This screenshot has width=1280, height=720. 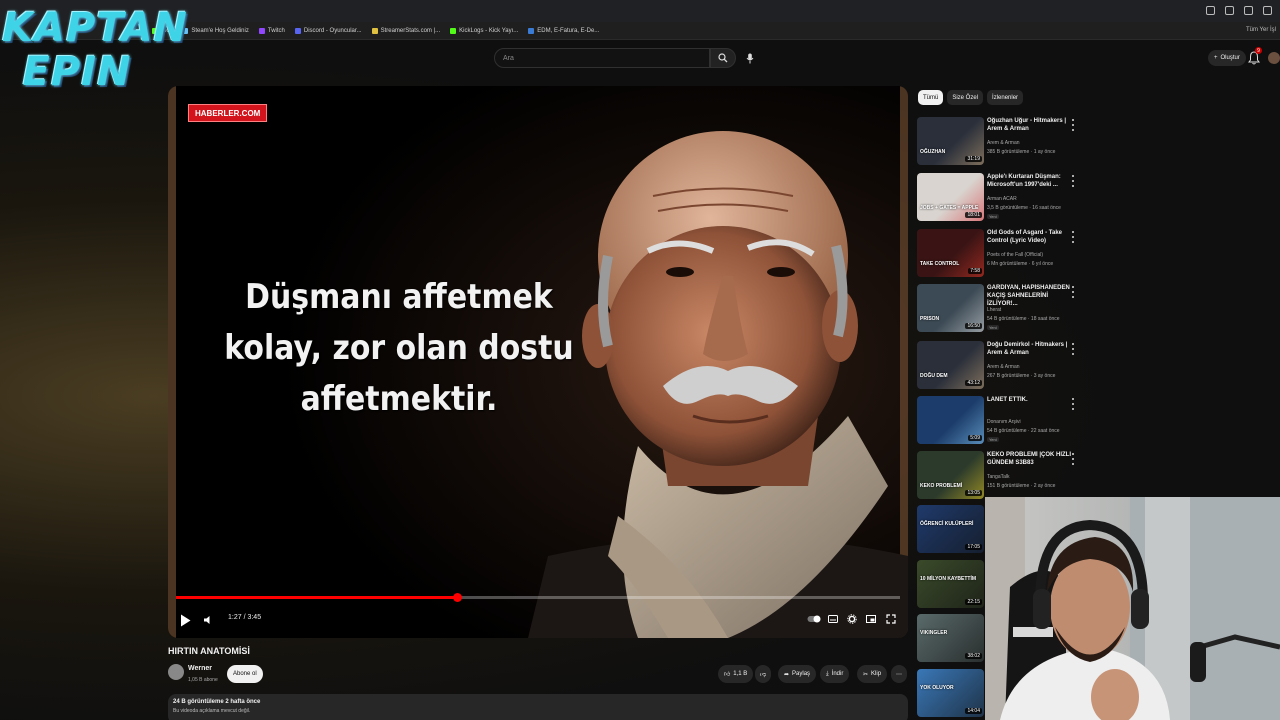 I want to click on video-thumbnail: ÖĞRENCİ KULÜPLERİ 17:05, so click(x=950, y=529).